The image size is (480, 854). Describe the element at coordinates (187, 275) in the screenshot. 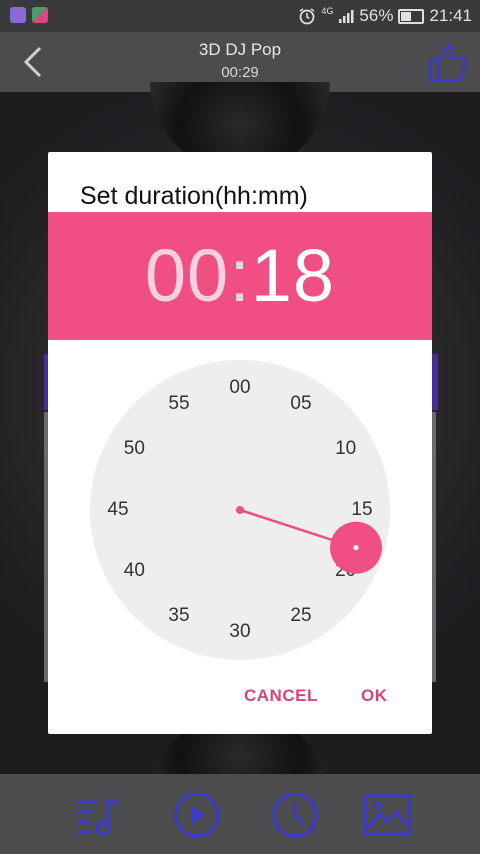

I see `hours-value: 00` at that location.